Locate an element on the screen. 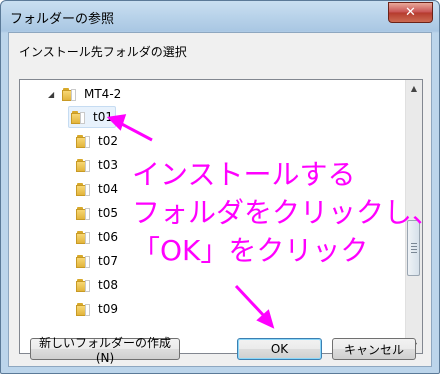 This screenshot has width=440, height=374. instruction-label: インストール先フォルダの選択 is located at coordinates (103, 52).